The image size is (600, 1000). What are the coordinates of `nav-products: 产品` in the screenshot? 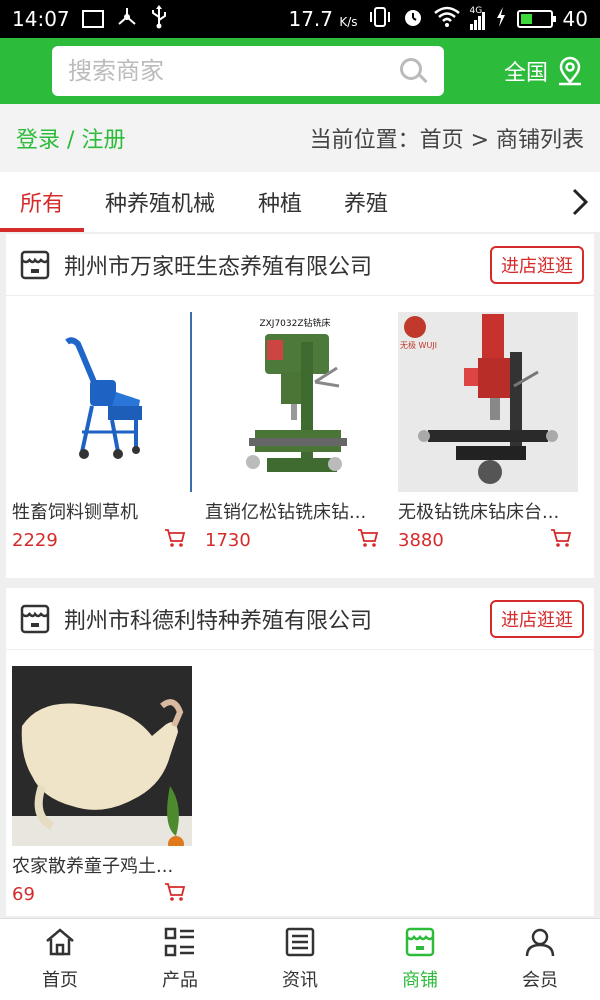 It's located at (180, 959).